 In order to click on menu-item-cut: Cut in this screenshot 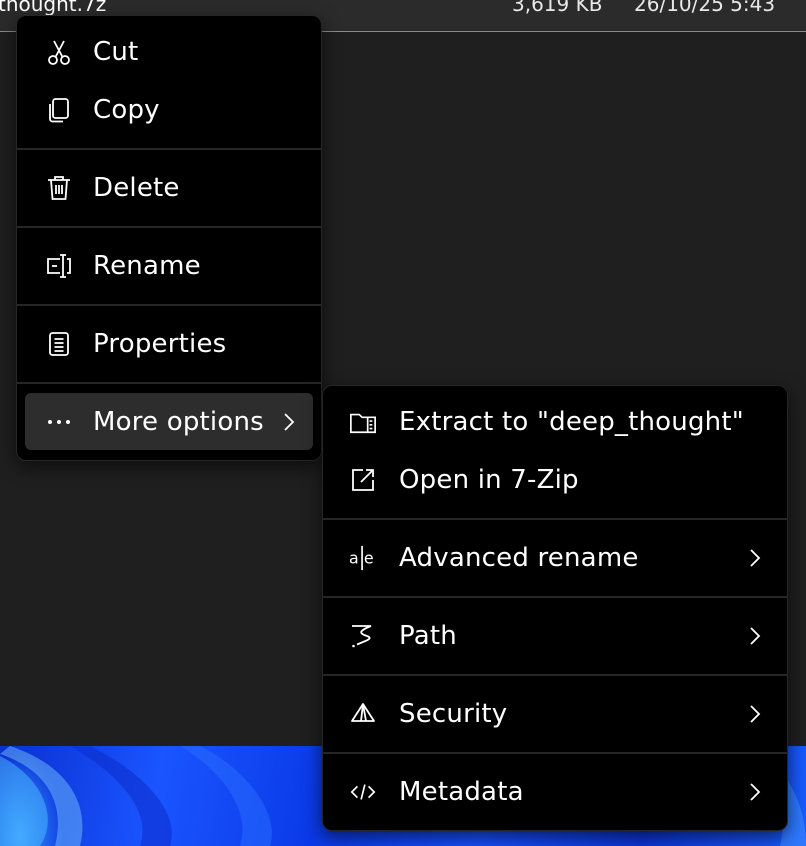, I will do `click(169, 52)`.